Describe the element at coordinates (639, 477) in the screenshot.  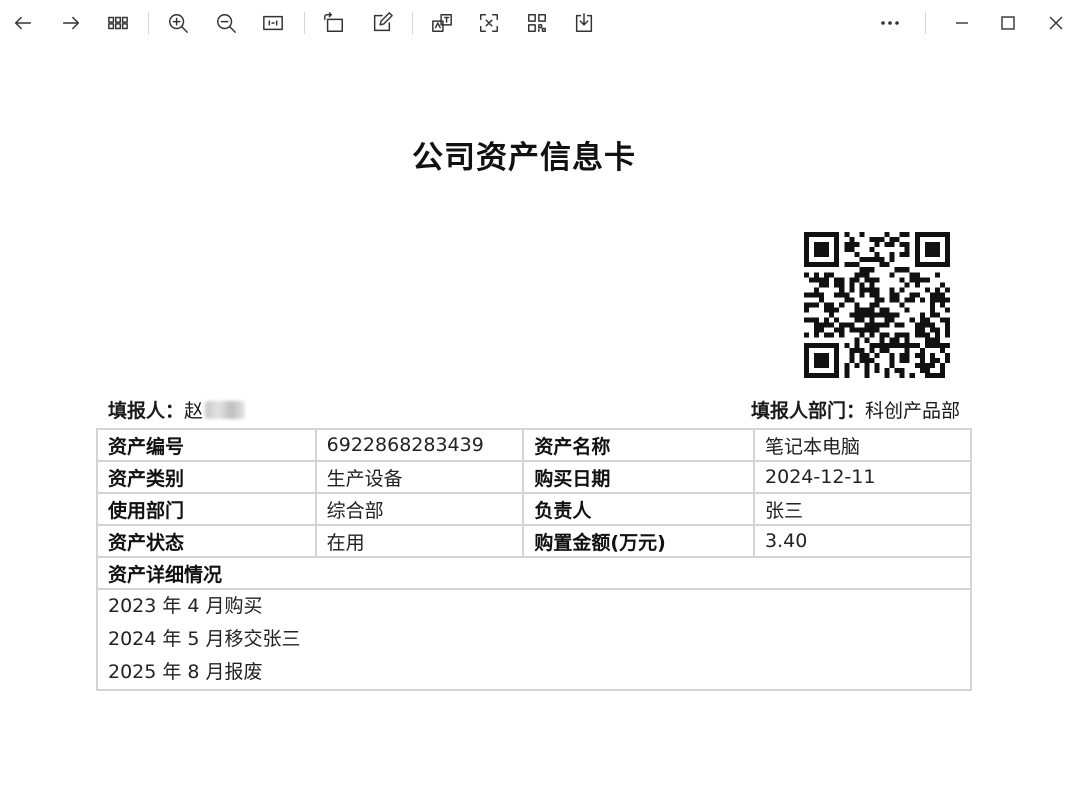
I see `purchase-date-label: 购买日期` at that location.